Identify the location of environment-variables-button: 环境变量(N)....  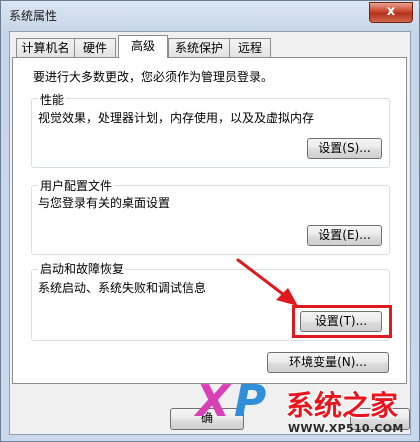
(328, 362).